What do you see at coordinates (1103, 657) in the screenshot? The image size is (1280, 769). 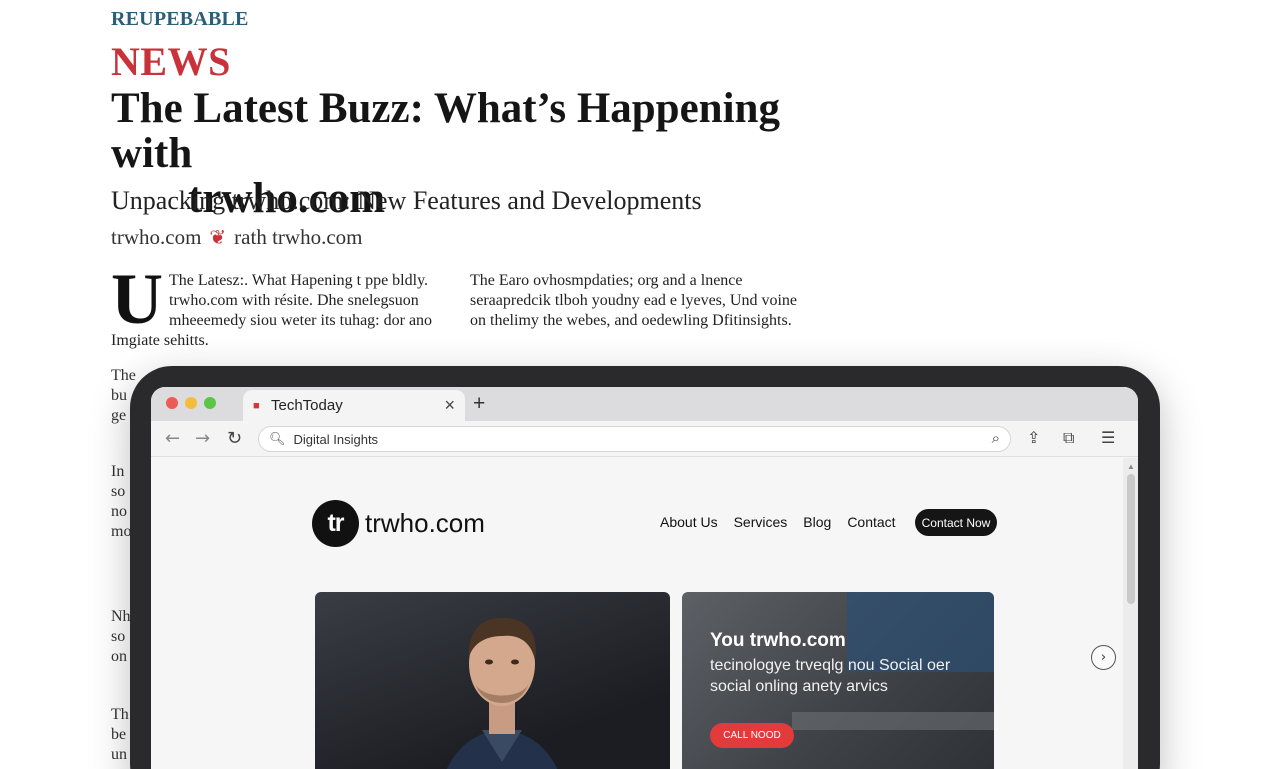 I see `next-slide-icon: ›` at bounding box center [1103, 657].